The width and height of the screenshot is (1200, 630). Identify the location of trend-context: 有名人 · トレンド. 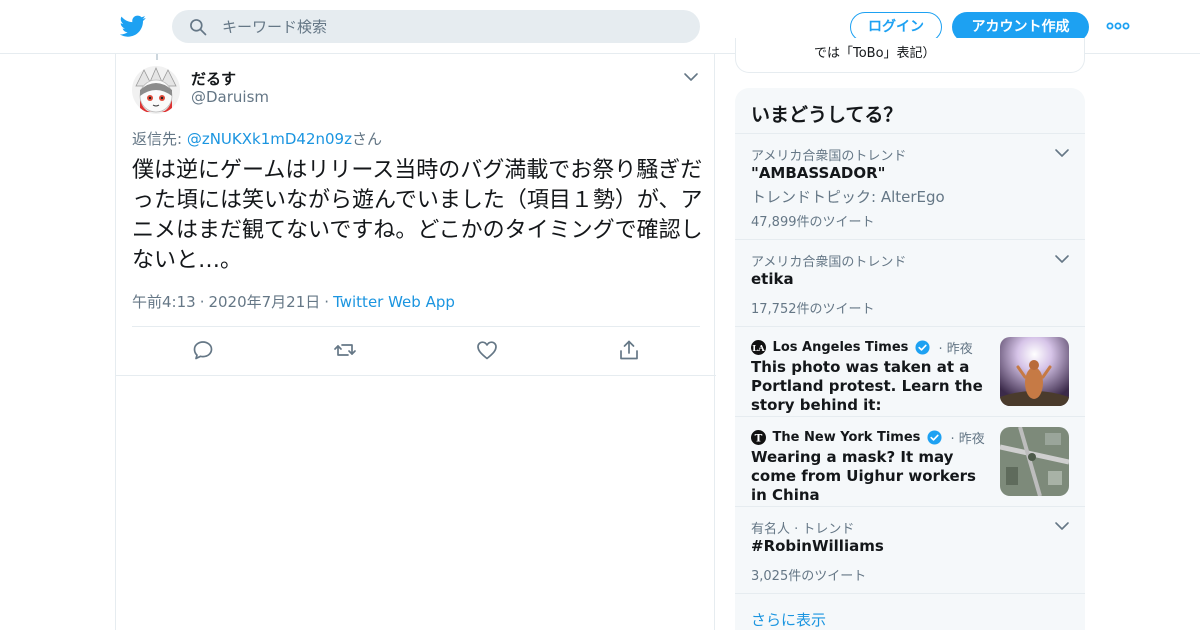
(803, 529).